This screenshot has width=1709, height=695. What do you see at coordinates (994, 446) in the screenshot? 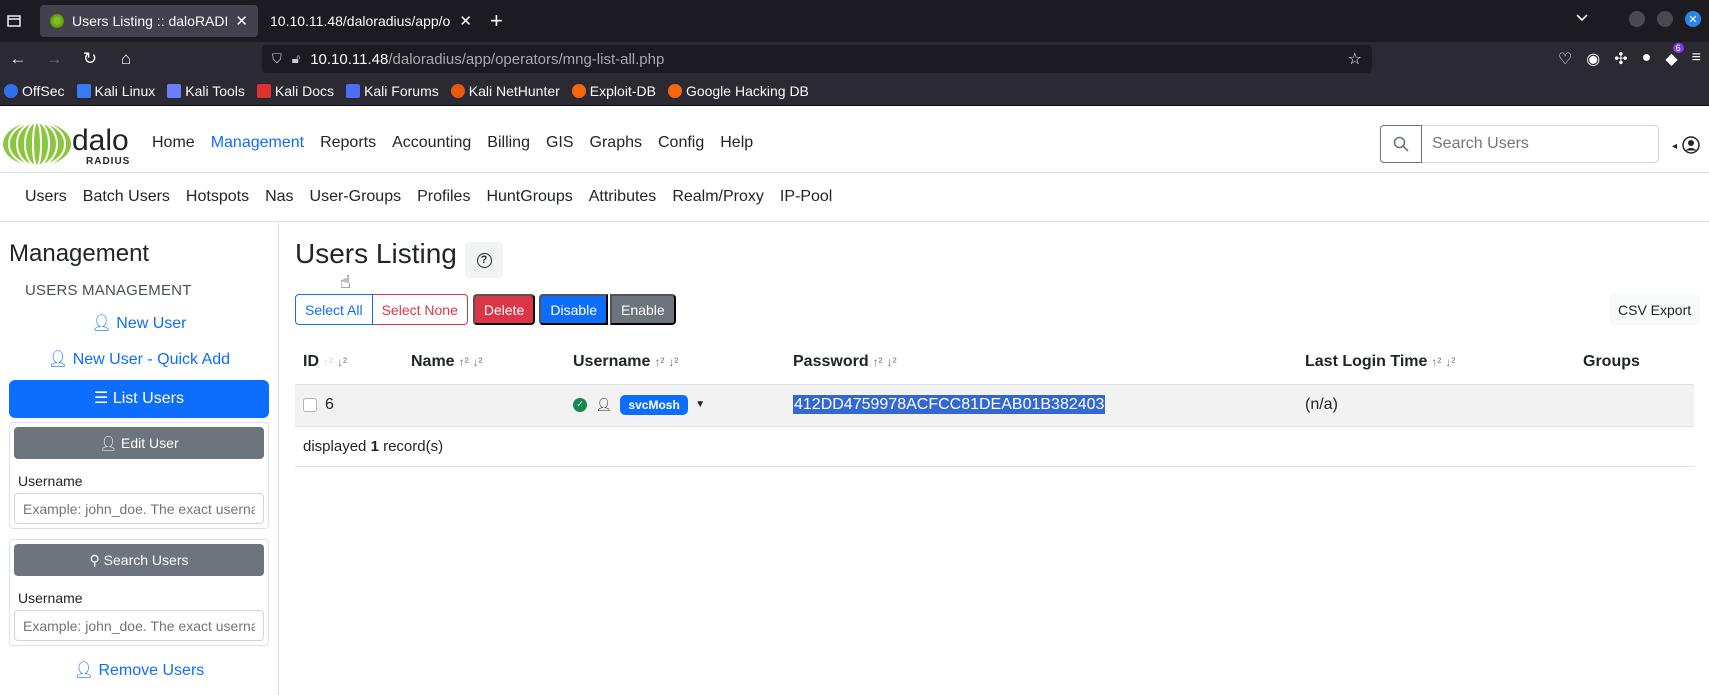
I see `records-summary: displayed 1 record(s)` at bounding box center [994, 446].